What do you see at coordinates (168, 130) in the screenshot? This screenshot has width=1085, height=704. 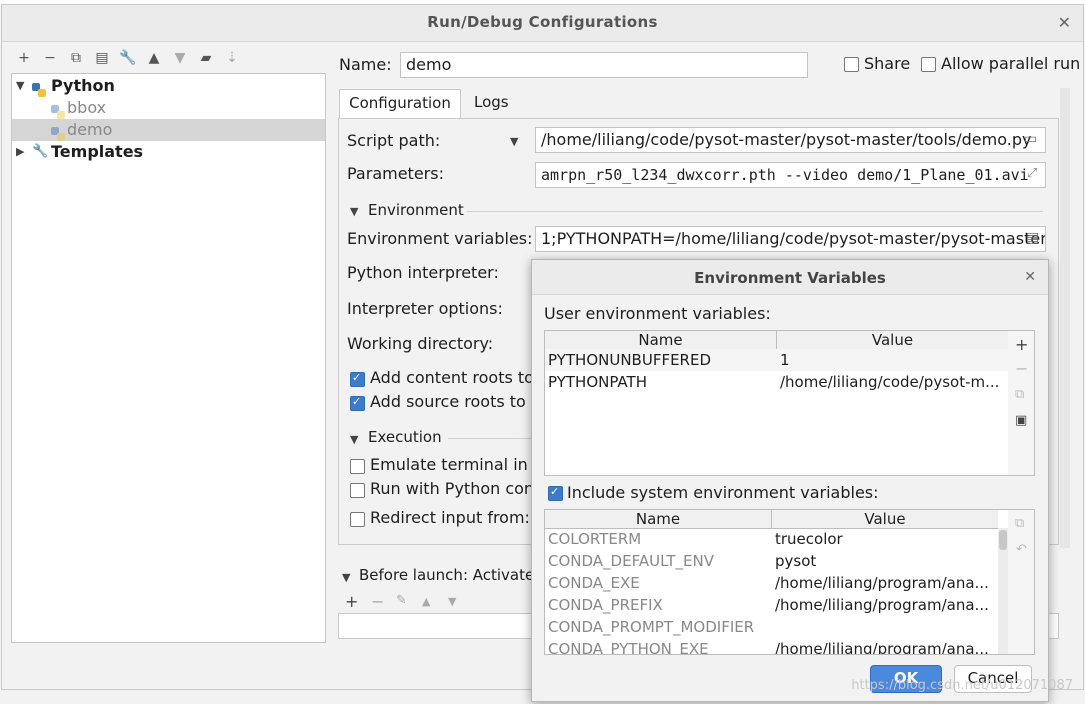 I see `tree-item-demo: demo` at bounding box center [168, 130].